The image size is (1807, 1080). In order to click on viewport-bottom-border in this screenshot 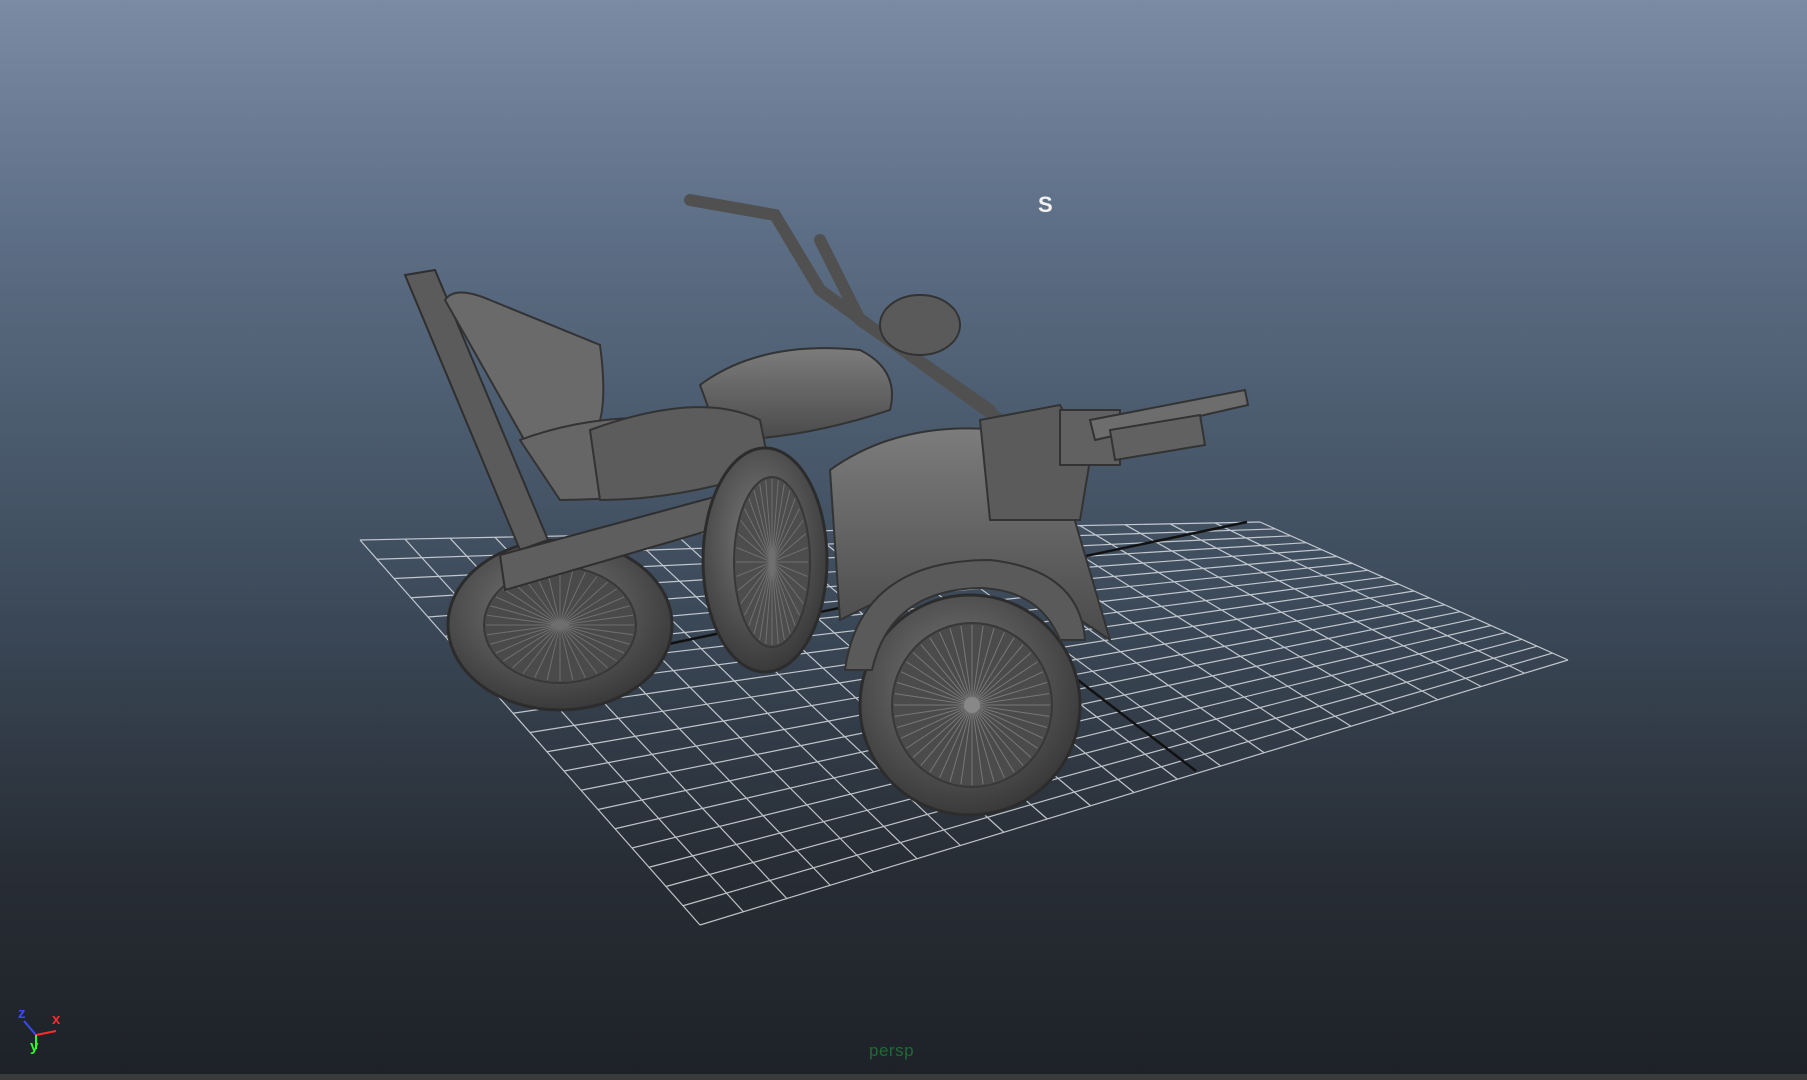, I will do `click(903, 1077)`.